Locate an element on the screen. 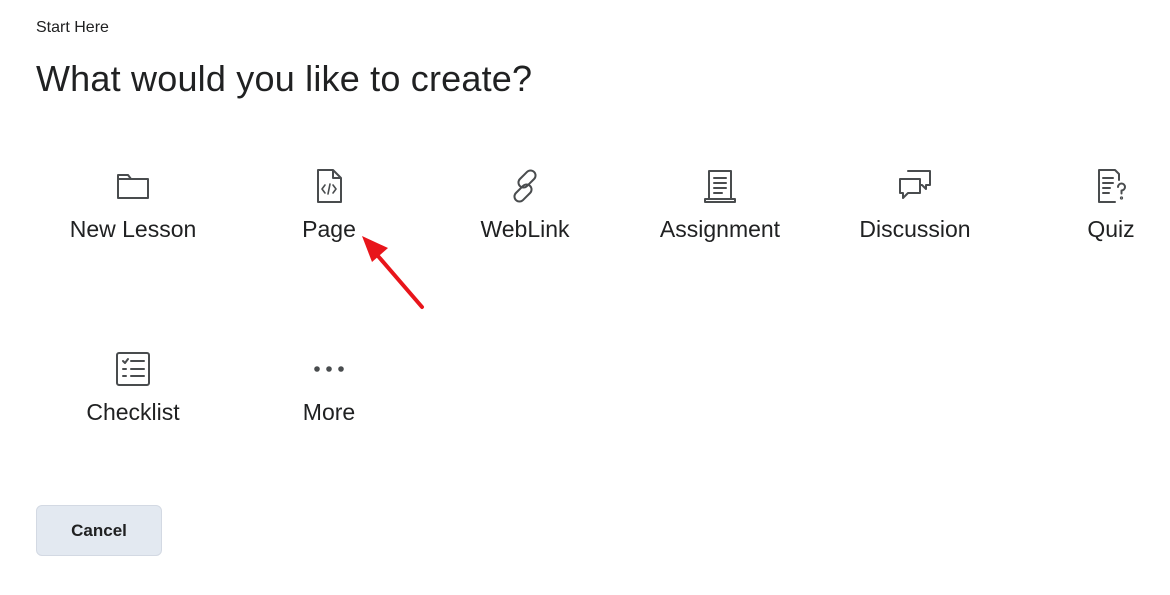 The height and width of the screenshot is (595, 1170). discussion-icon is located at coordinates (915, 186).